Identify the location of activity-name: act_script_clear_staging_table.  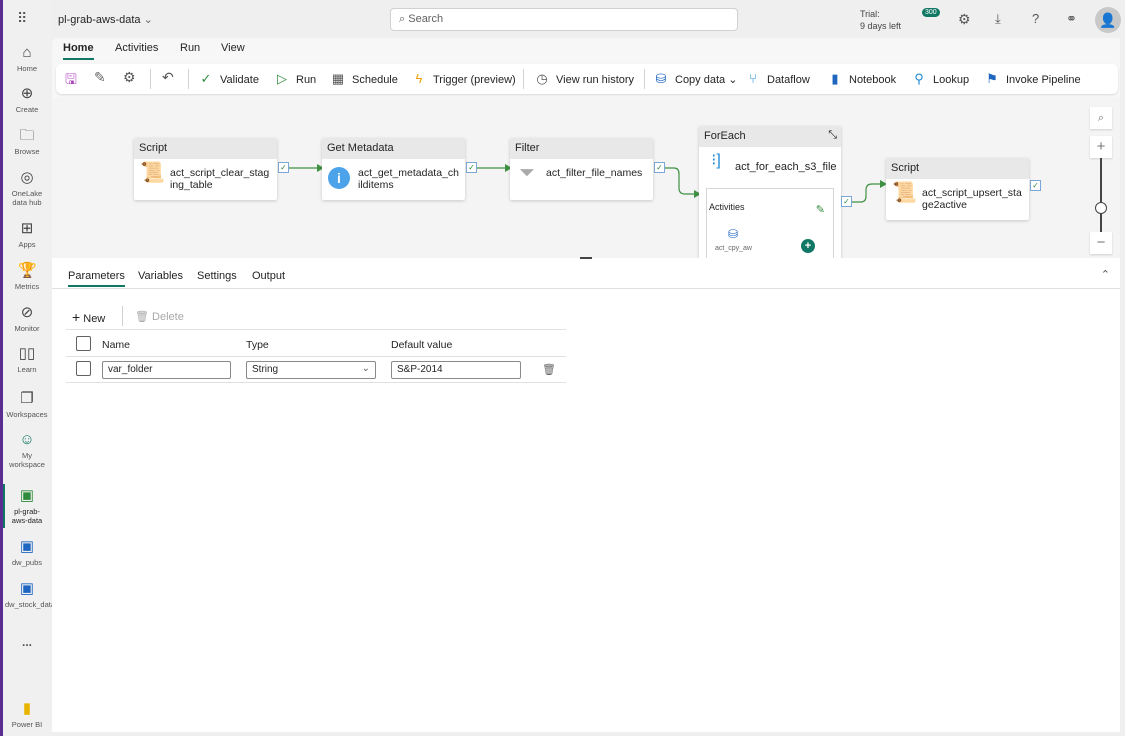
(220, 179).